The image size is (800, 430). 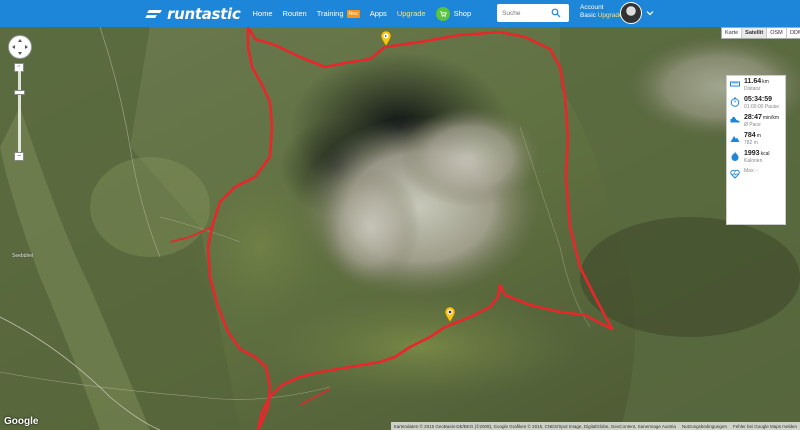 I want to click on distance-value: 11.64, so click(x=753, y=81).